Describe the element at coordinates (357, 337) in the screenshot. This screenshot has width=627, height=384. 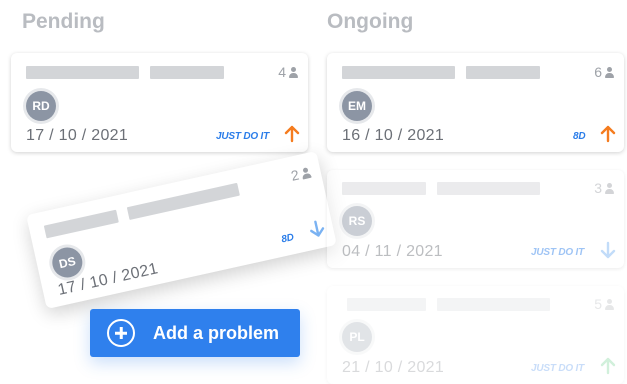
I see `avatar: PL` at that location.